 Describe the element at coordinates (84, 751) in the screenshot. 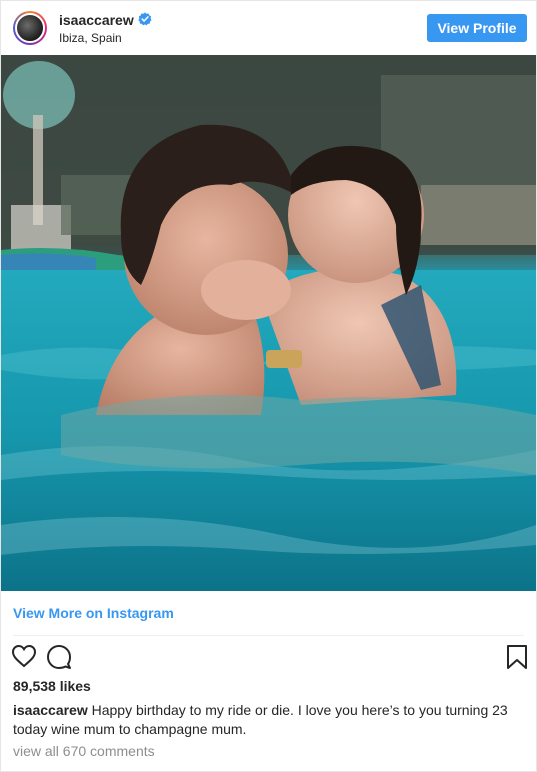

I see `view-comments-link: view all 670 comments` at that location.